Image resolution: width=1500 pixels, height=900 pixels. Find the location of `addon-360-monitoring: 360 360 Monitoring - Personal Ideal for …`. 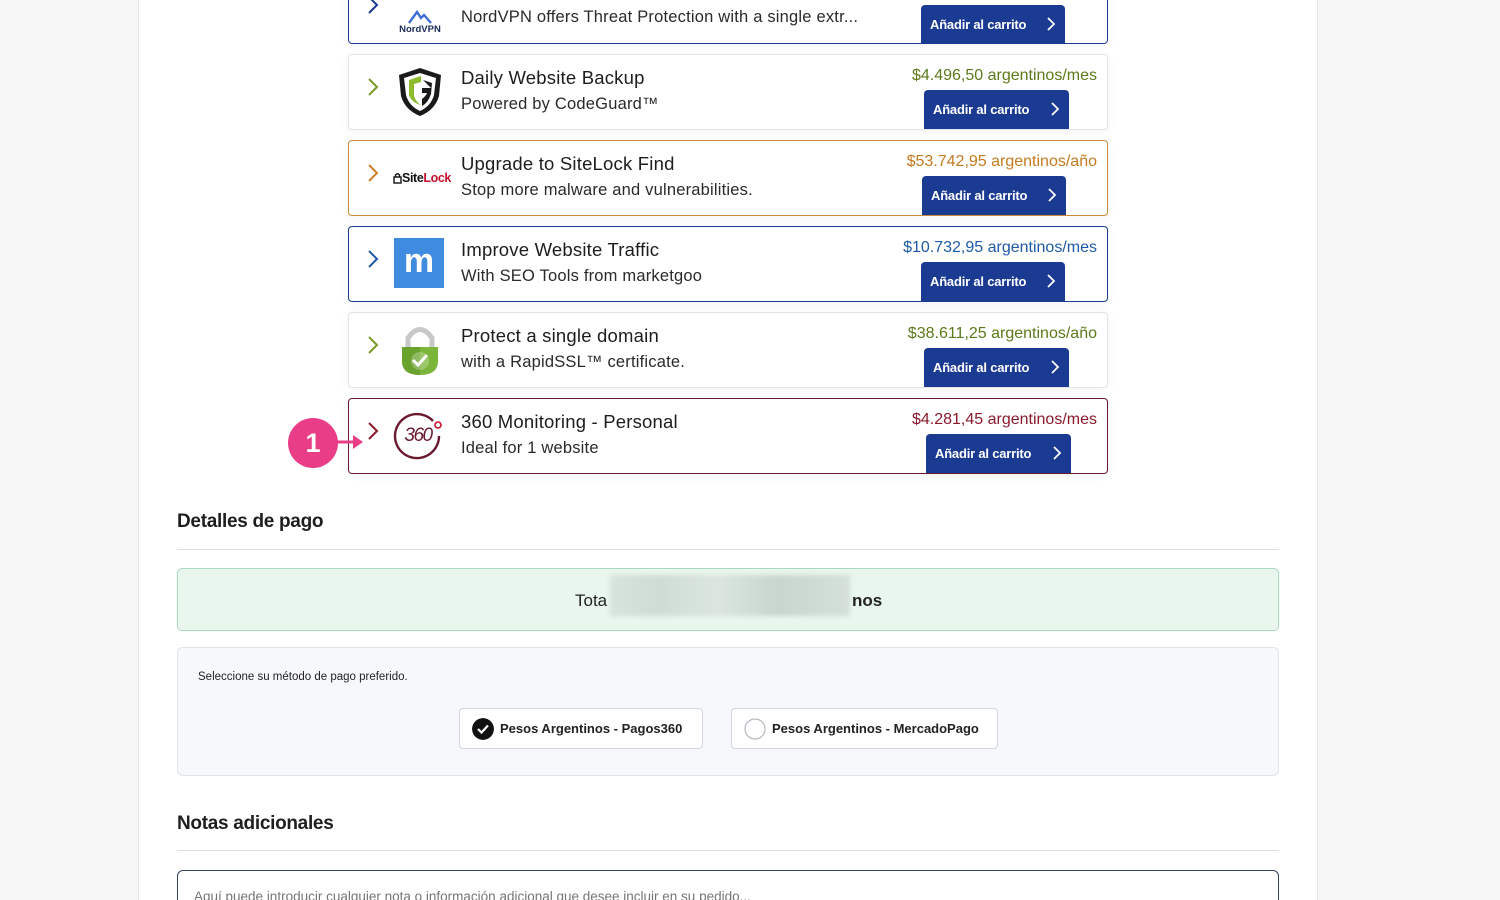

addon-360-monitoring: 360 360 Monitoring - Personal Ideal for … is located at coordinates (728, 436).